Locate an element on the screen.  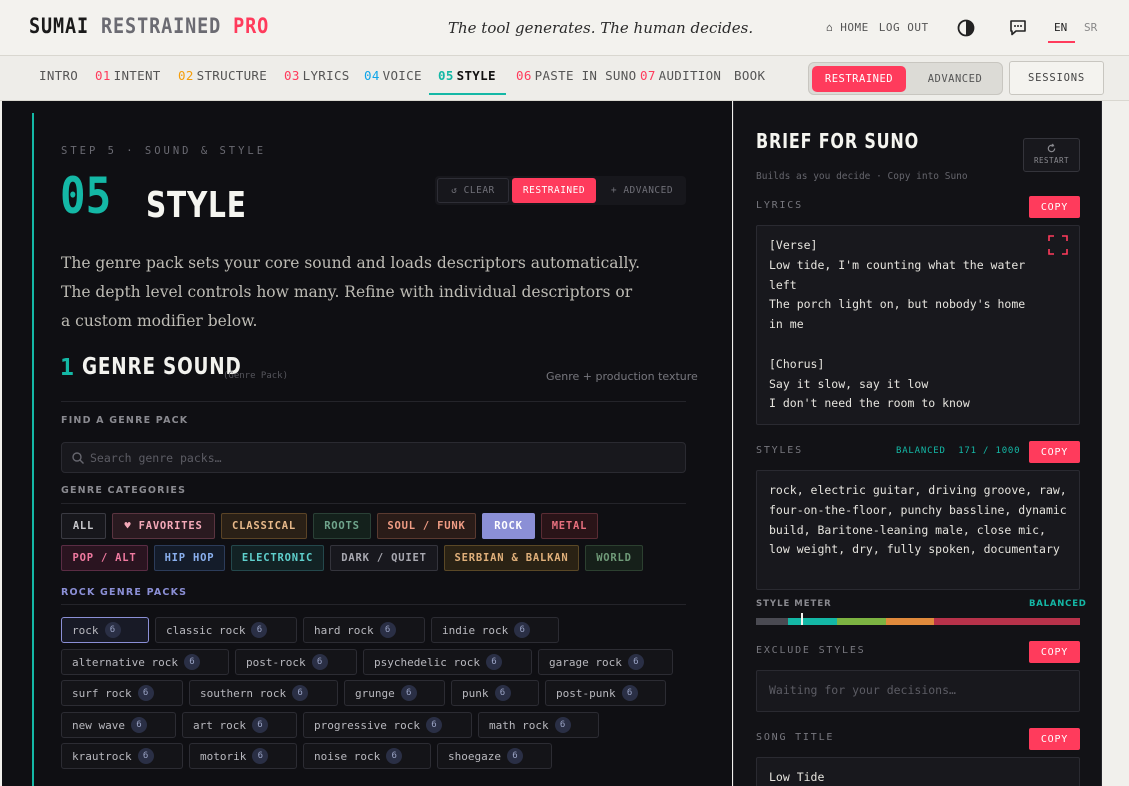
category-roots: ROOTS is located at coordinates (342, 526).